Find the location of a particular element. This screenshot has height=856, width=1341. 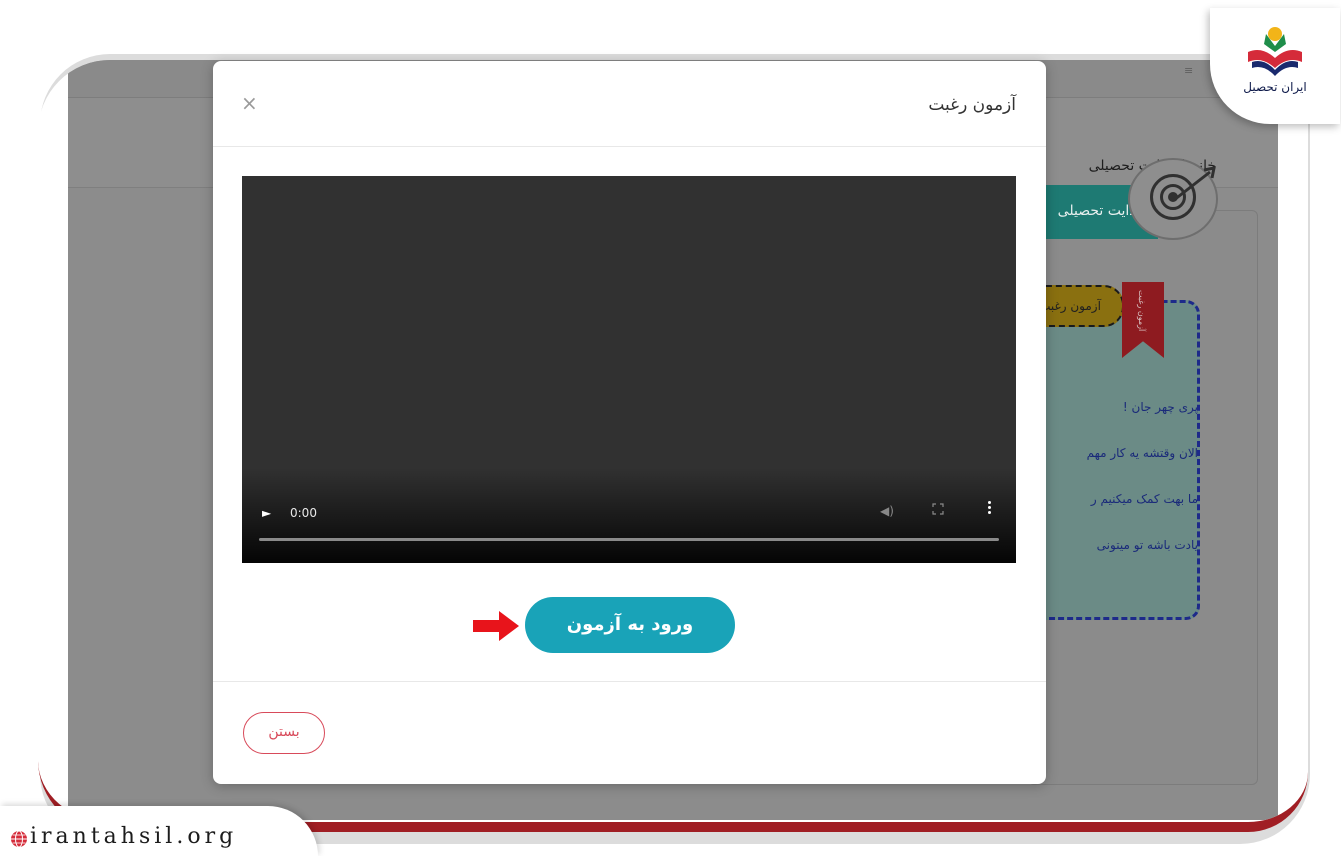

close-button: بستن is located at coordinates (284, 733).